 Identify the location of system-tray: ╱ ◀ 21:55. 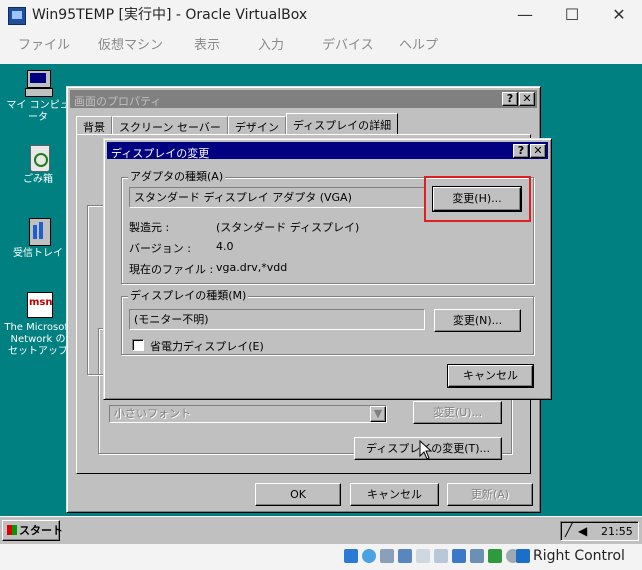
(599, 531).